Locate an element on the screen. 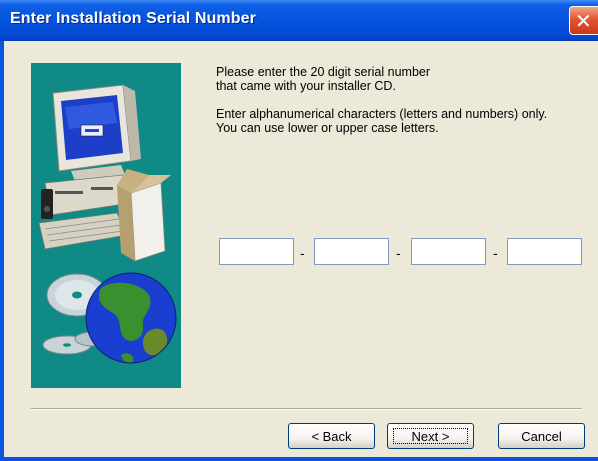 The image size is (598, 461). next-button: Next > is located at coordinates (430, 436).